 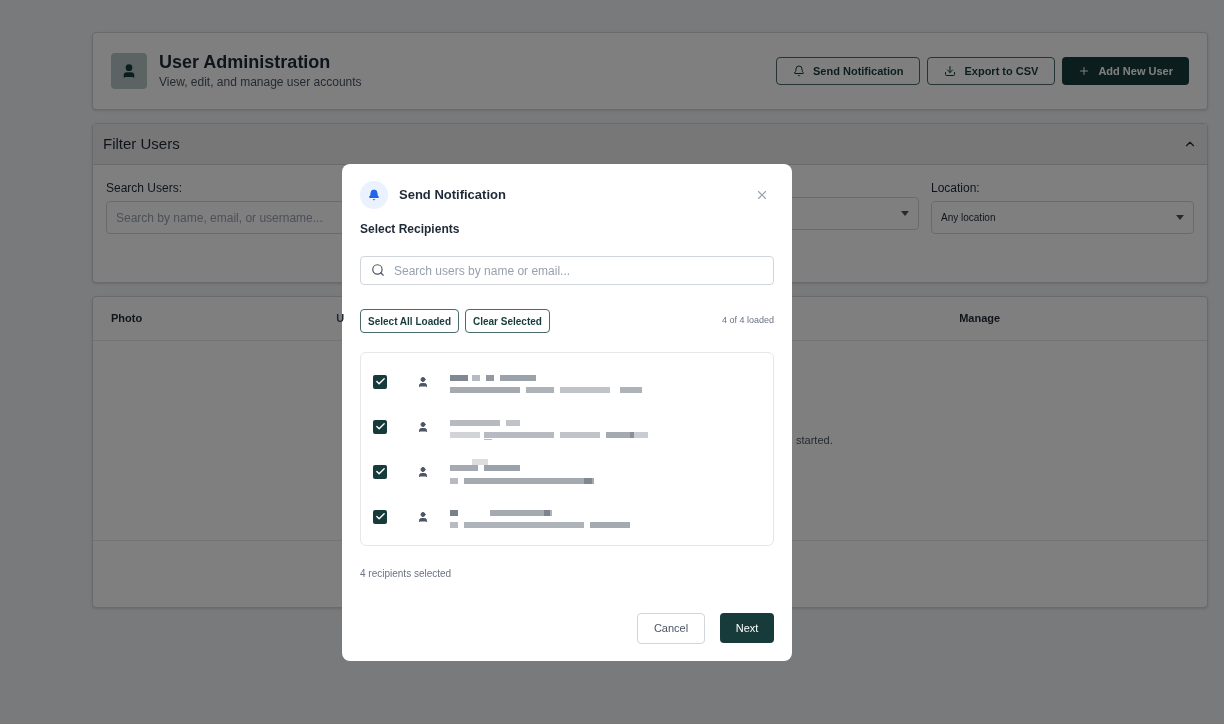 I want to click on selection-summary: 4 recipients selected, so click(x=406, y=574).